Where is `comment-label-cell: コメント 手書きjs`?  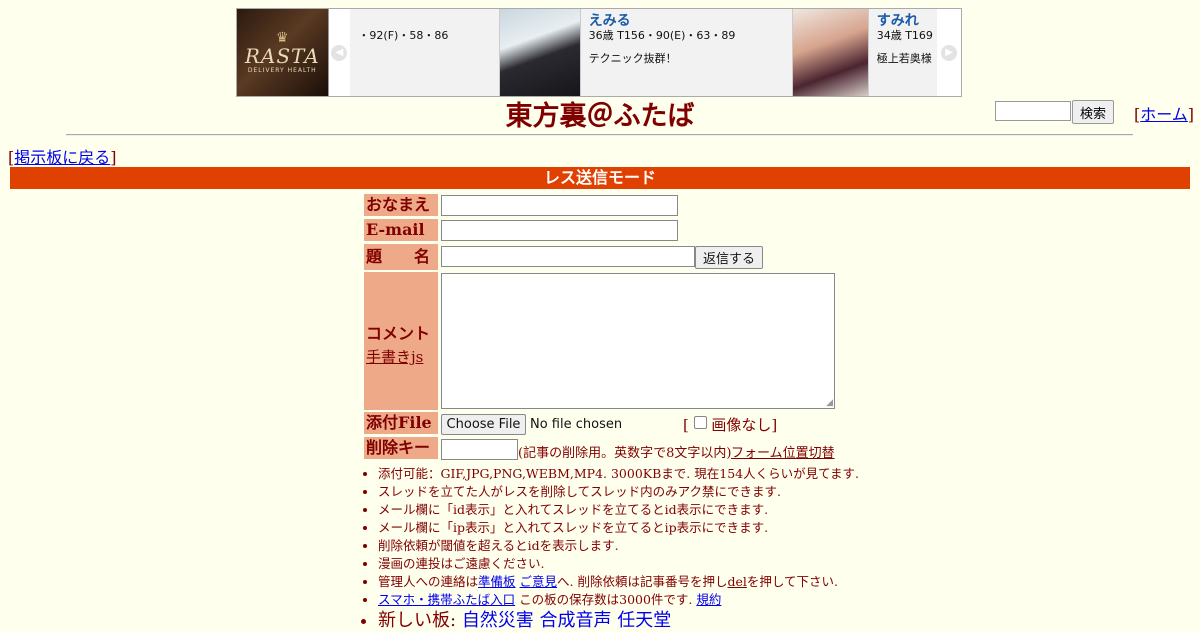
comment-label-cell: コメント 手書きjs is located at coordinates (401, 341).